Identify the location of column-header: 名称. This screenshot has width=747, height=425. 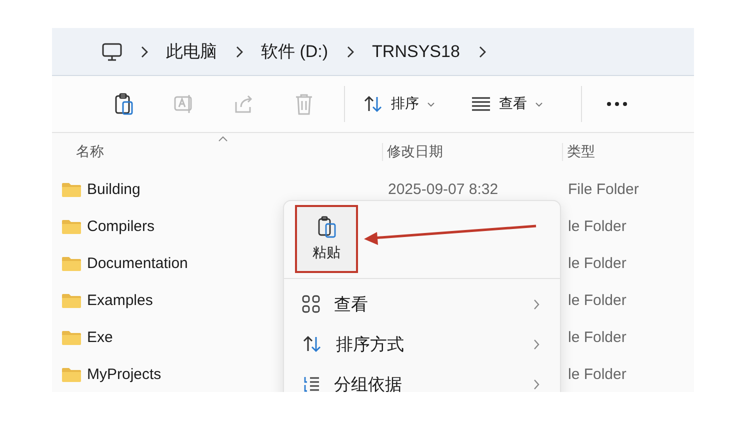
(217, 152).